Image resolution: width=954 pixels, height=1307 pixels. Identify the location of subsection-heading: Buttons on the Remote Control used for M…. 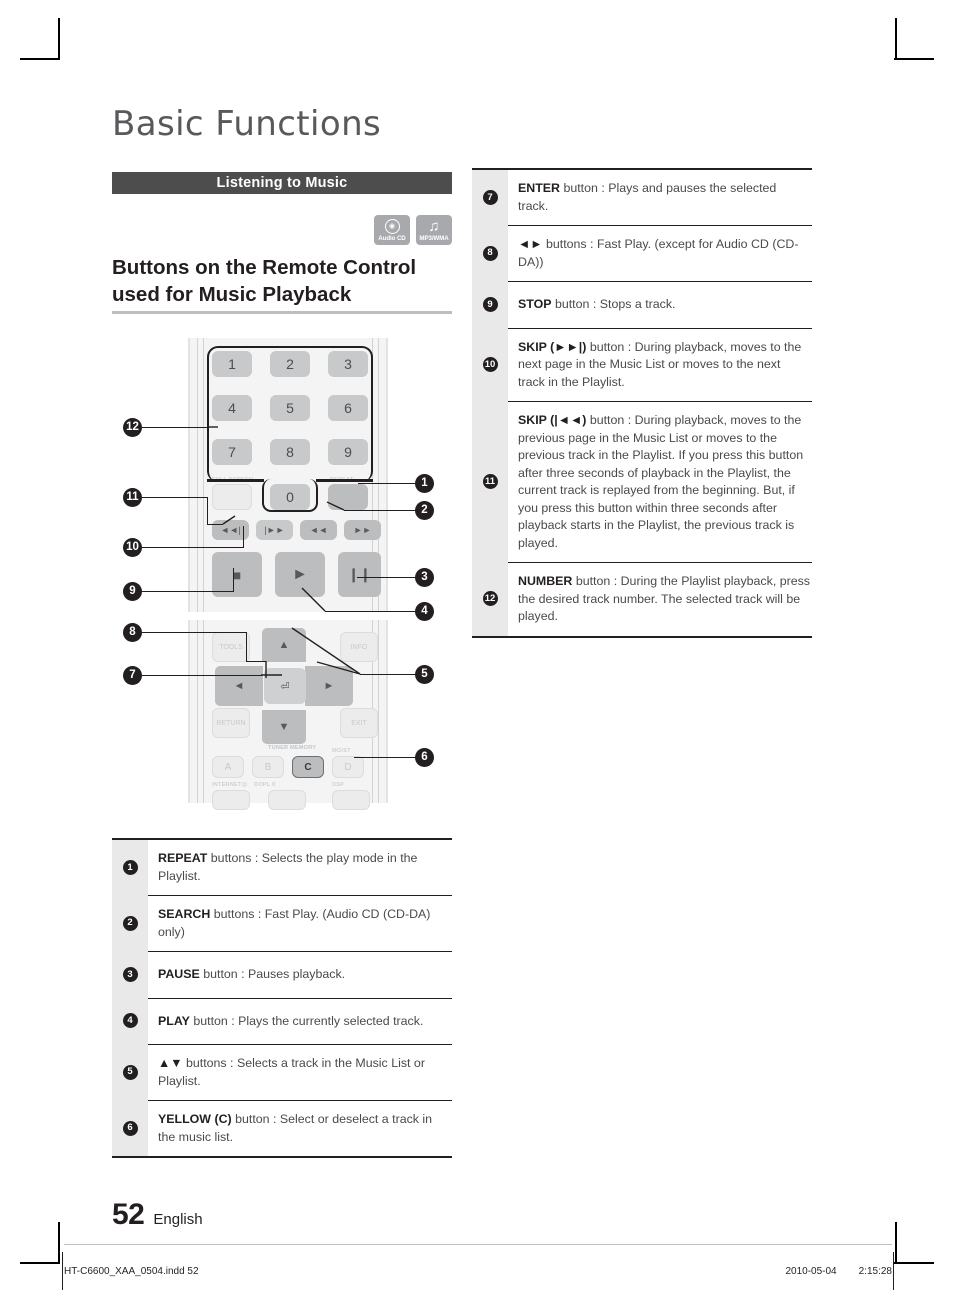
(264, 281).